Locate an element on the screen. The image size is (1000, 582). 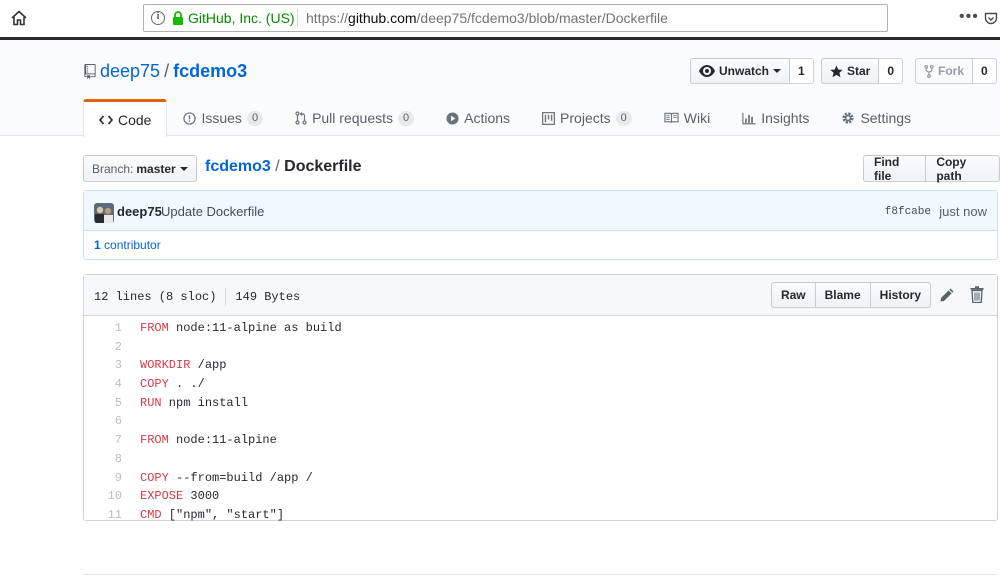
tab-wiki-label: Wiki is located at coordinates (697, 118).